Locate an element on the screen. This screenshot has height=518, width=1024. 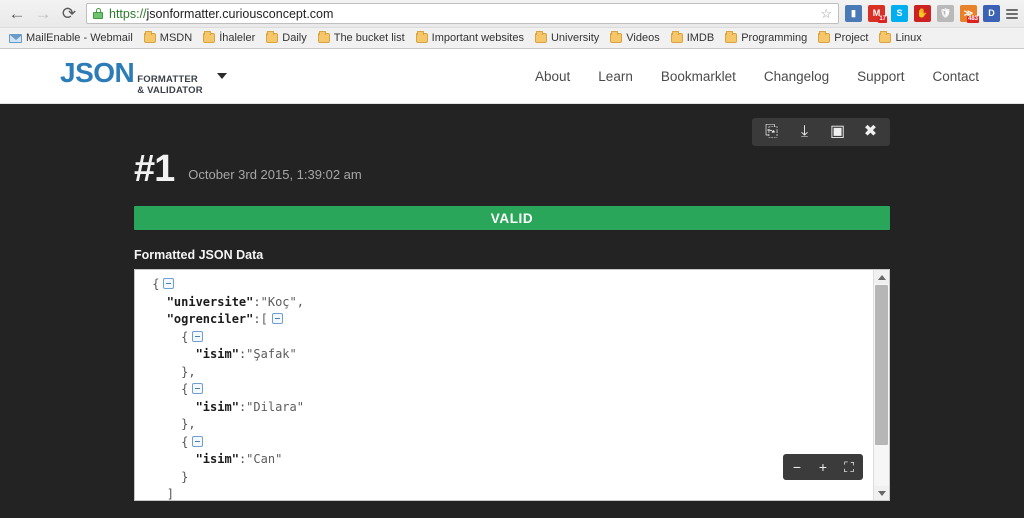
zoom-out-button: − is located at coordinates (797, 467).